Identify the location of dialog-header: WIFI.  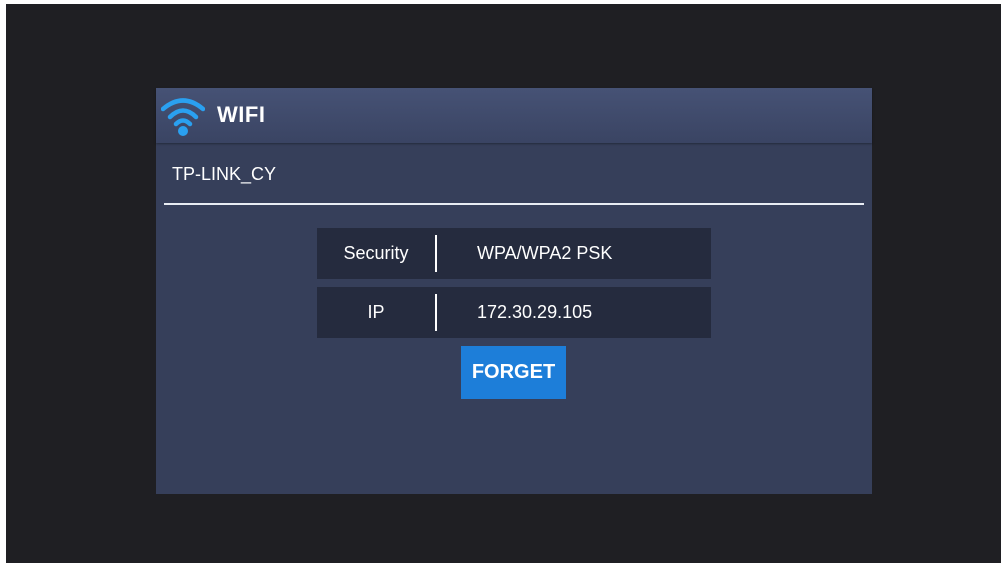
(514, 115).